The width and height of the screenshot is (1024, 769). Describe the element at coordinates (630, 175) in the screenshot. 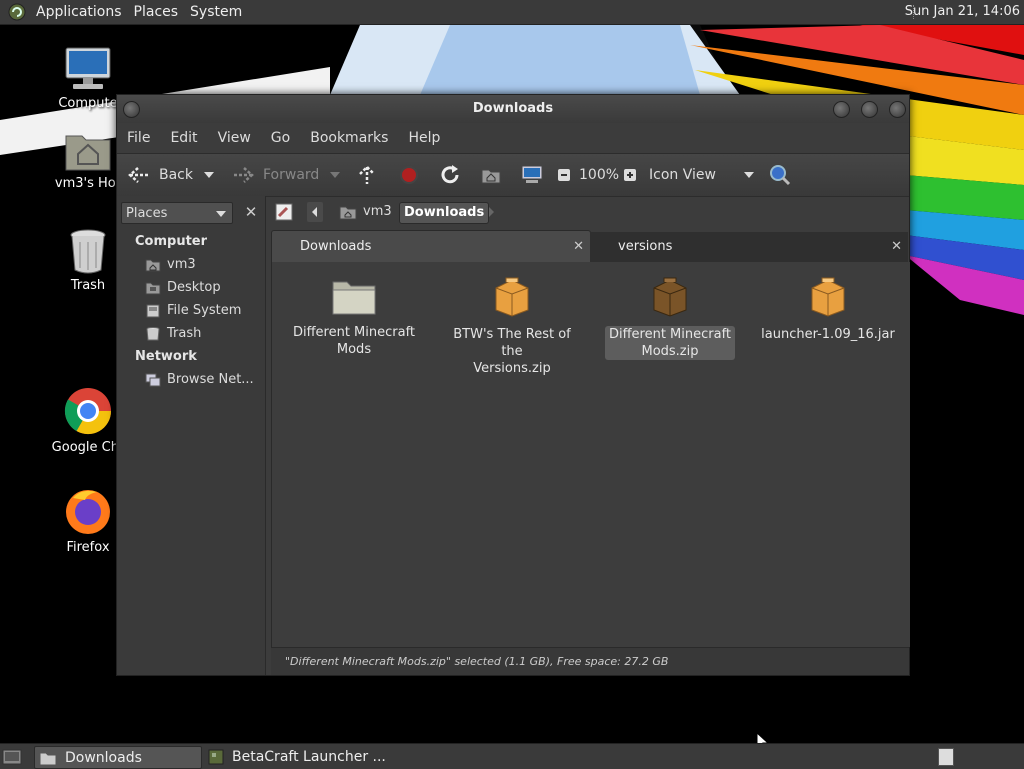

I see `zoom-in-button` at that location.